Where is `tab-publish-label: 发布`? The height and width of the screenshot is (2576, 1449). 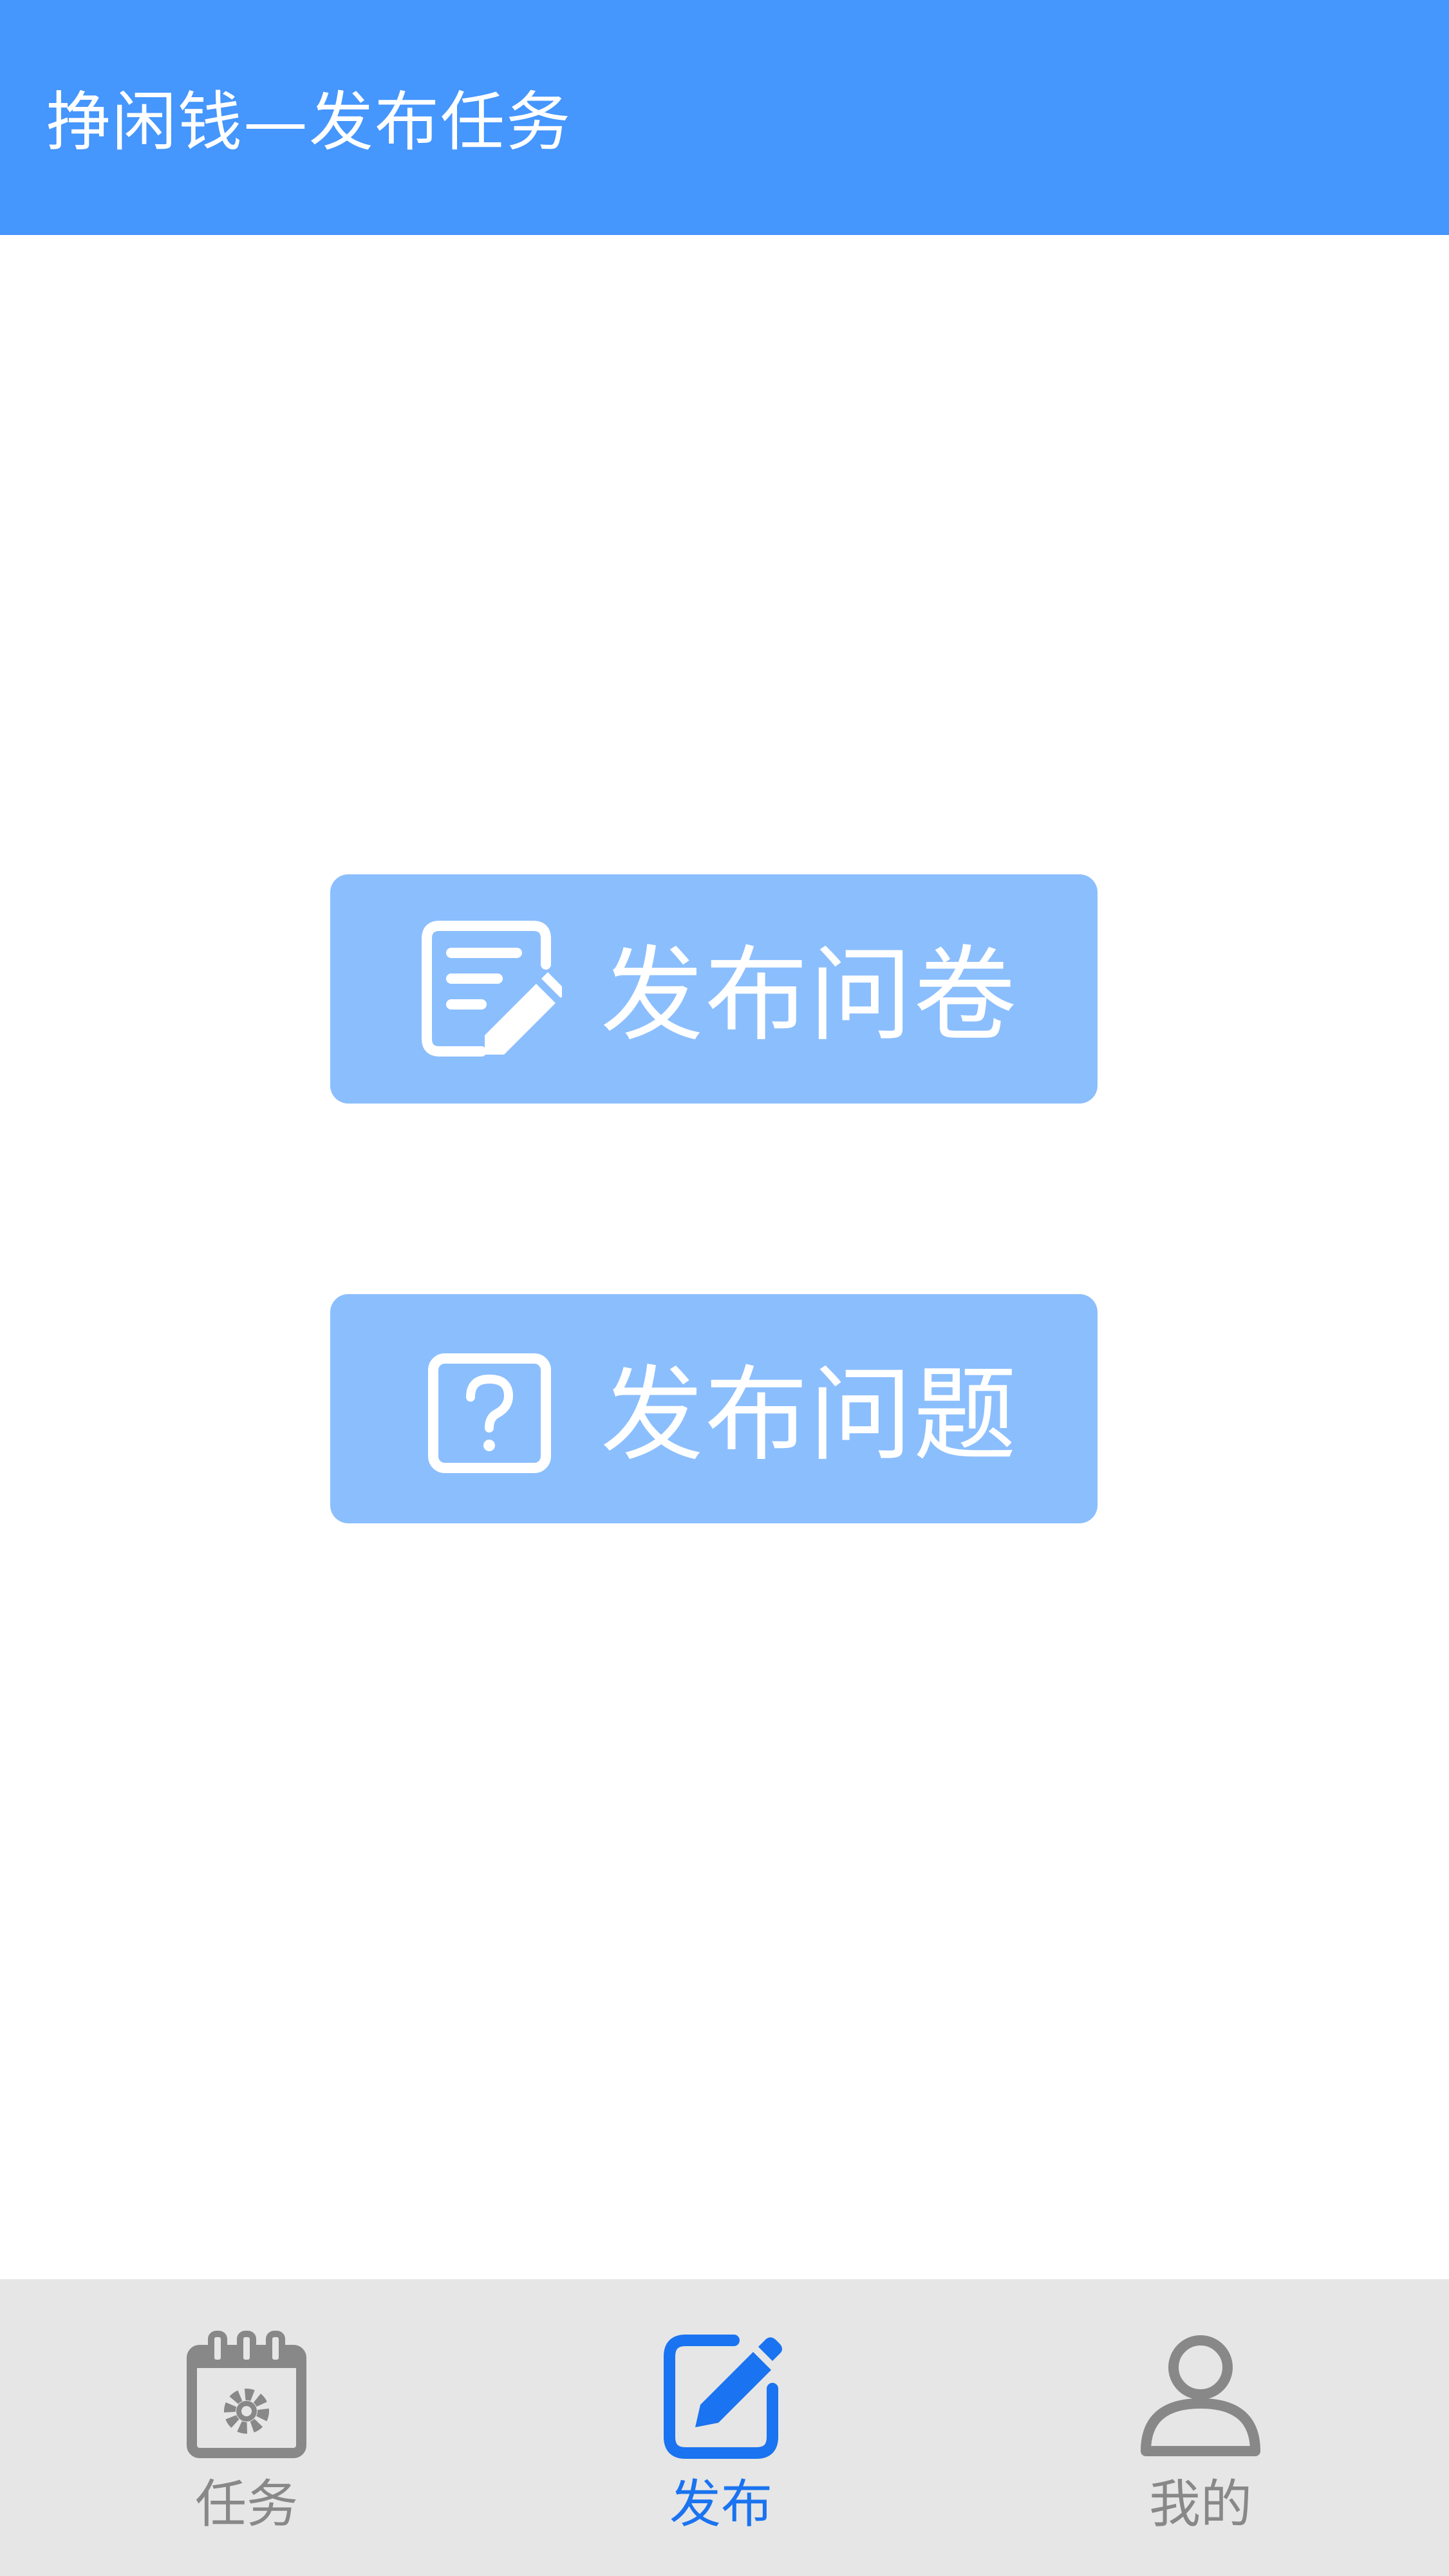 tab-publish-label: 发布 is located at coordinates (720, 2504).